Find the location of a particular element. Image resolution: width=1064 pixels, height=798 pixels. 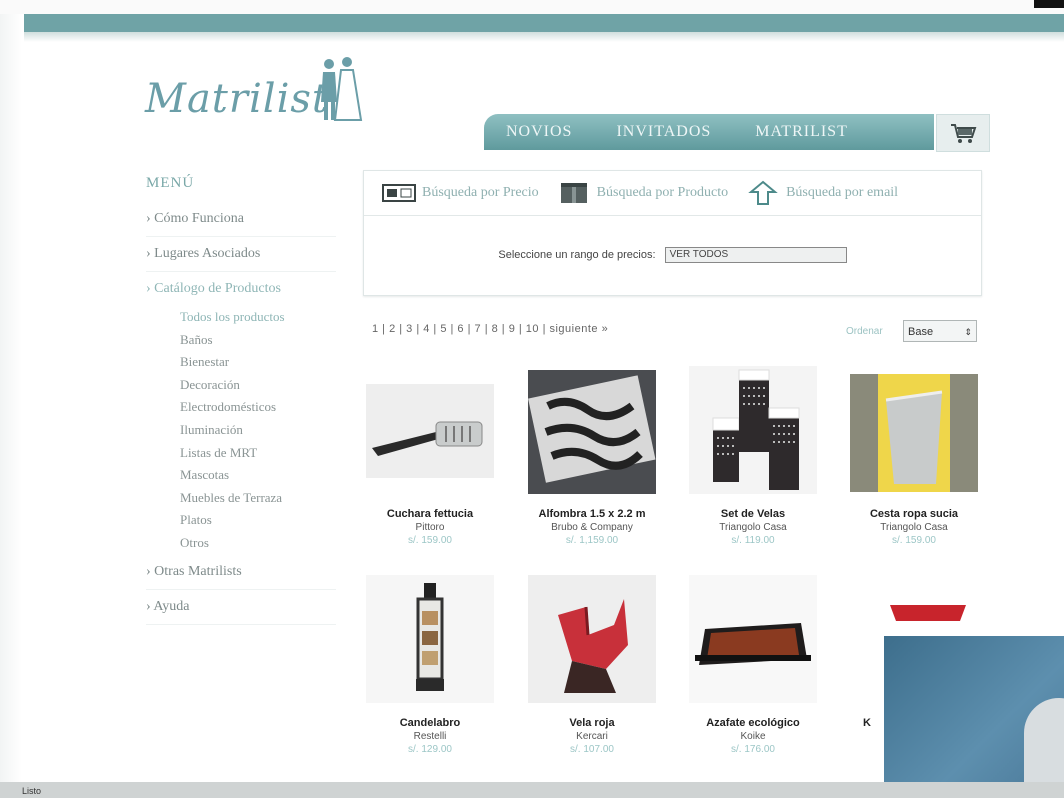

search-tab-email: Búsqueda por email is located at coordinates (822, 192).